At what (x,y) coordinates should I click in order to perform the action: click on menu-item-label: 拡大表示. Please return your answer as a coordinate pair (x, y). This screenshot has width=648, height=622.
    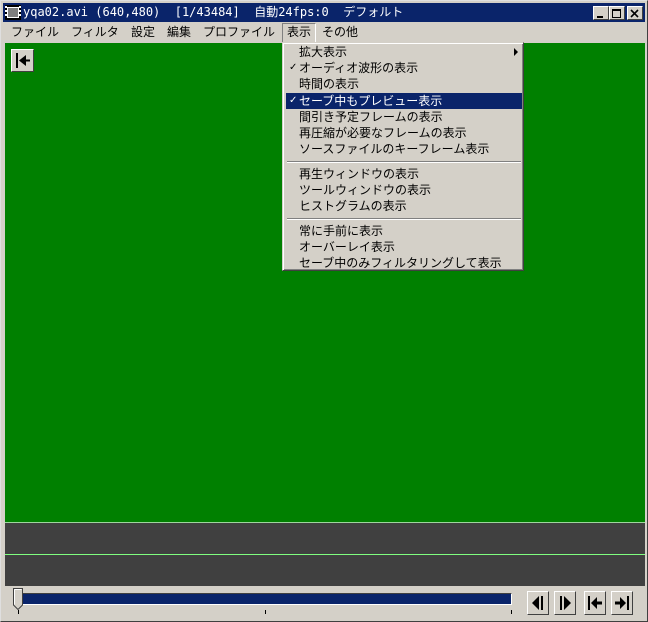
    Looking at the image, I should click on (323, 52).